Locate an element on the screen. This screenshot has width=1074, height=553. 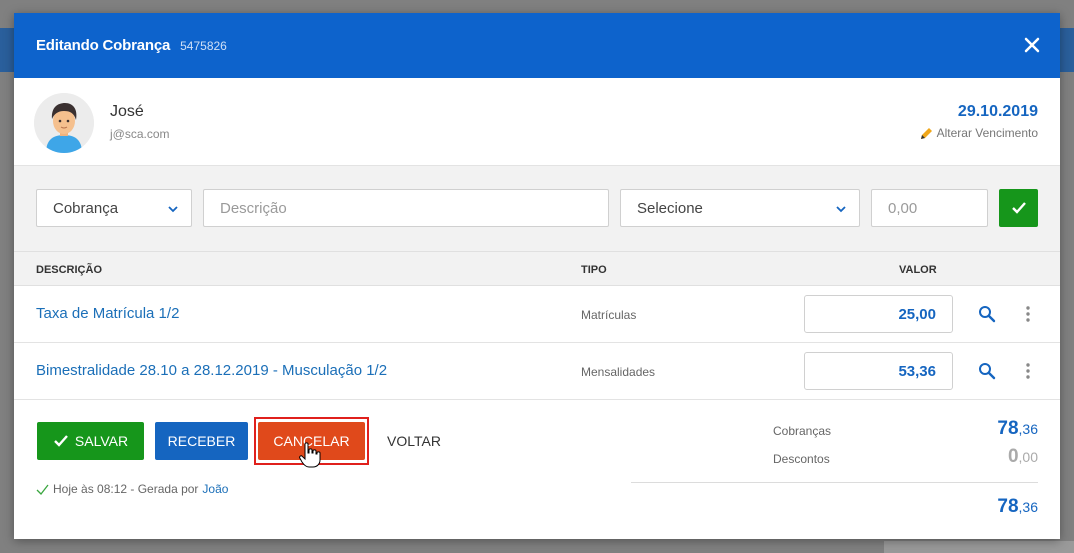
totals-divider is located at coordinates (834, 482).